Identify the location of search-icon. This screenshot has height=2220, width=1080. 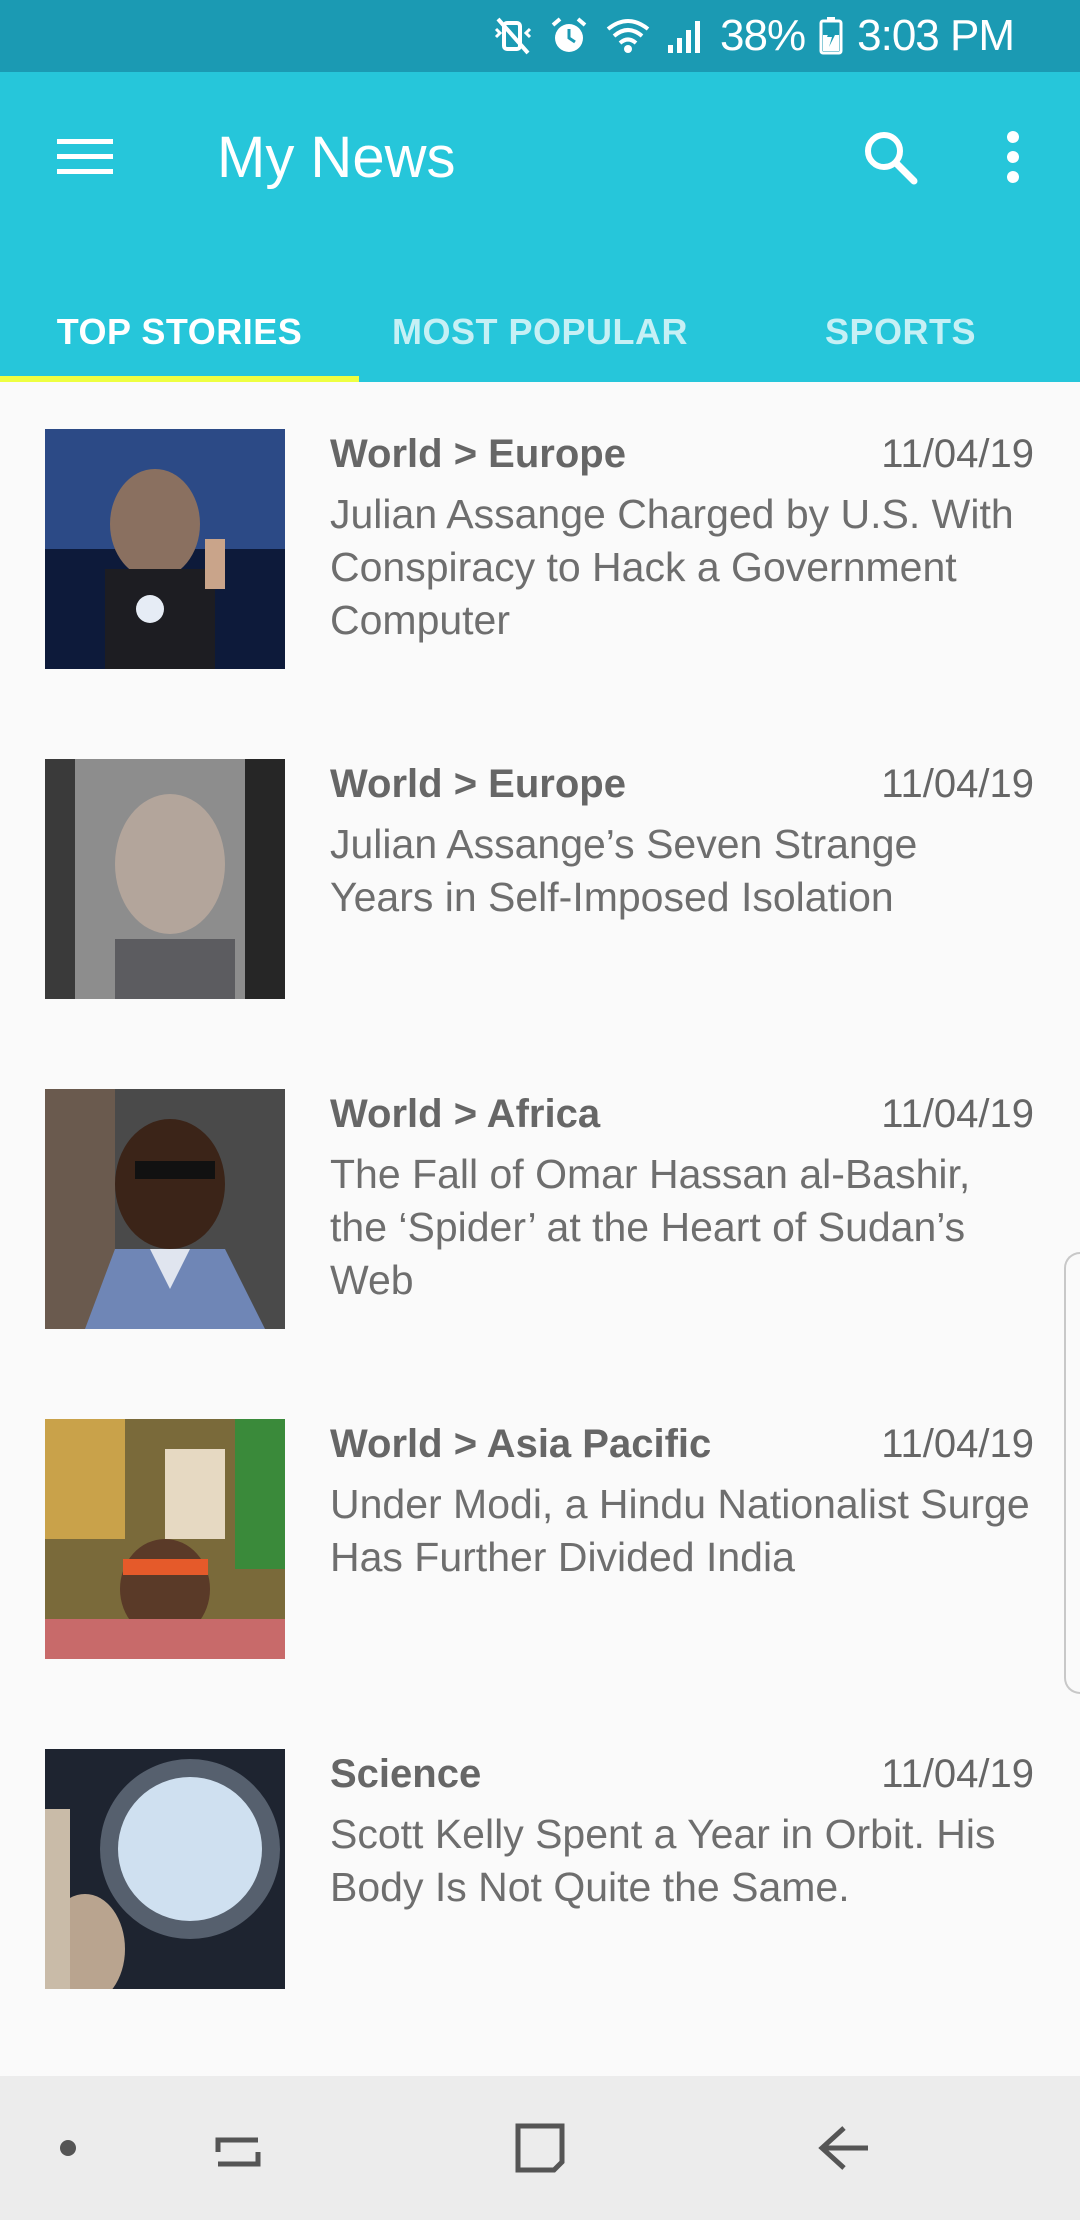
(891, 158).